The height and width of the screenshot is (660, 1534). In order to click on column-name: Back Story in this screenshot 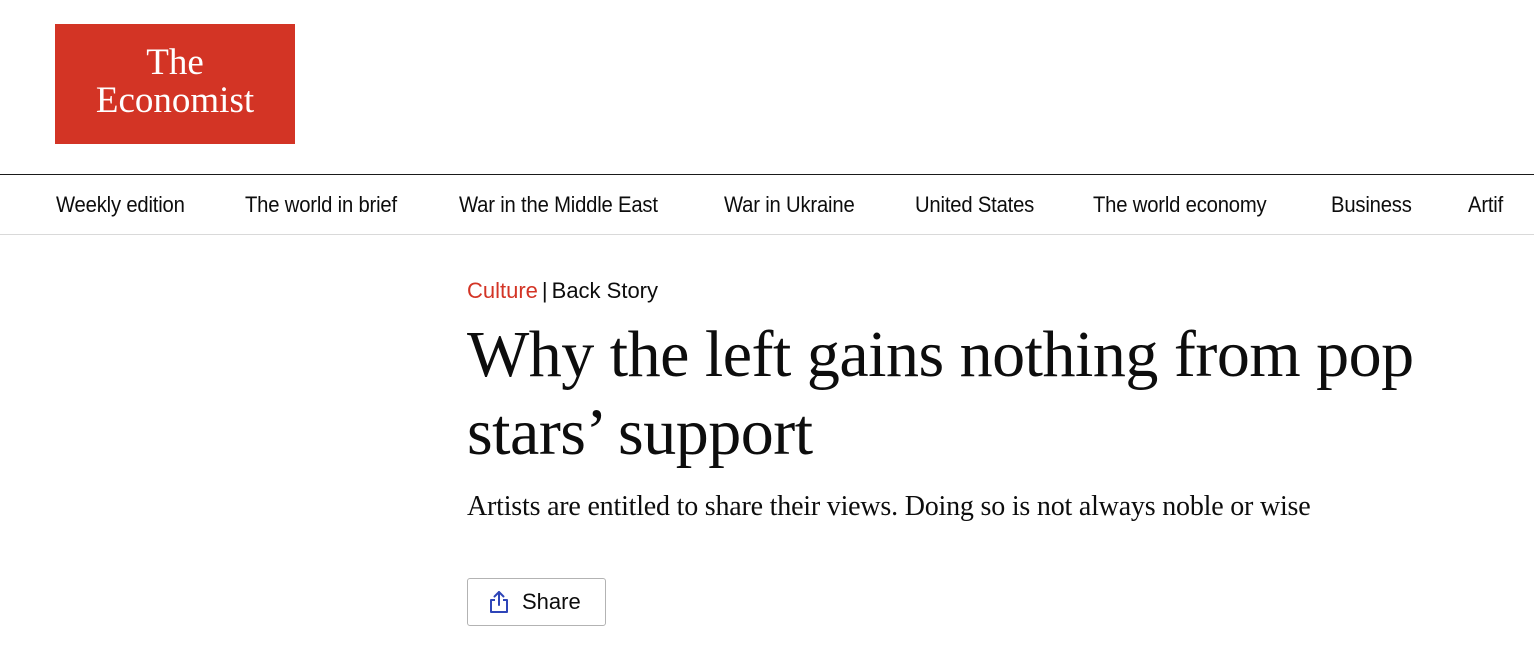, I will do `click(605, 290)`.